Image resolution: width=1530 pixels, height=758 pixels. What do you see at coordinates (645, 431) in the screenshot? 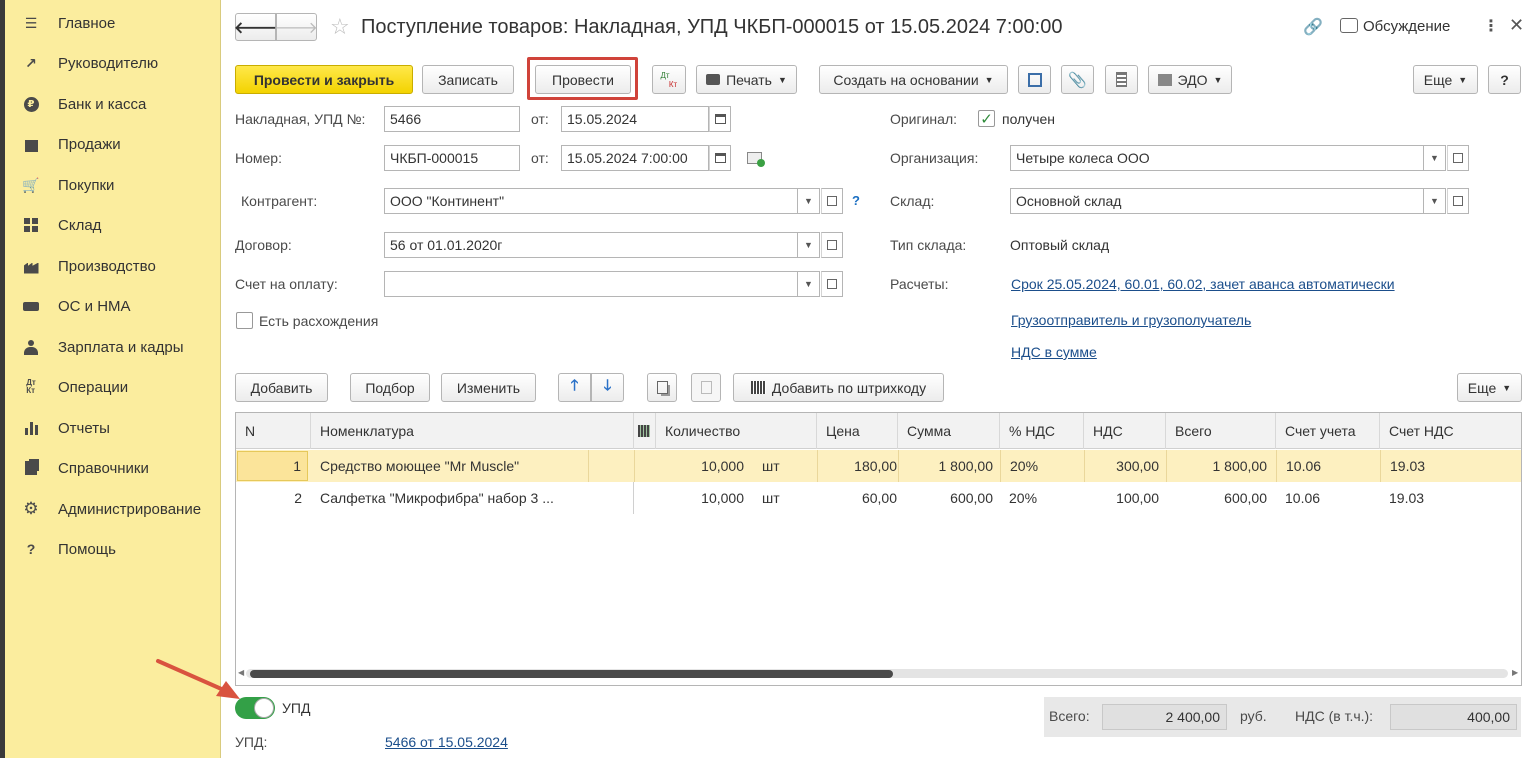
I see `column-header-barcode` at bounding box center [645, 431].